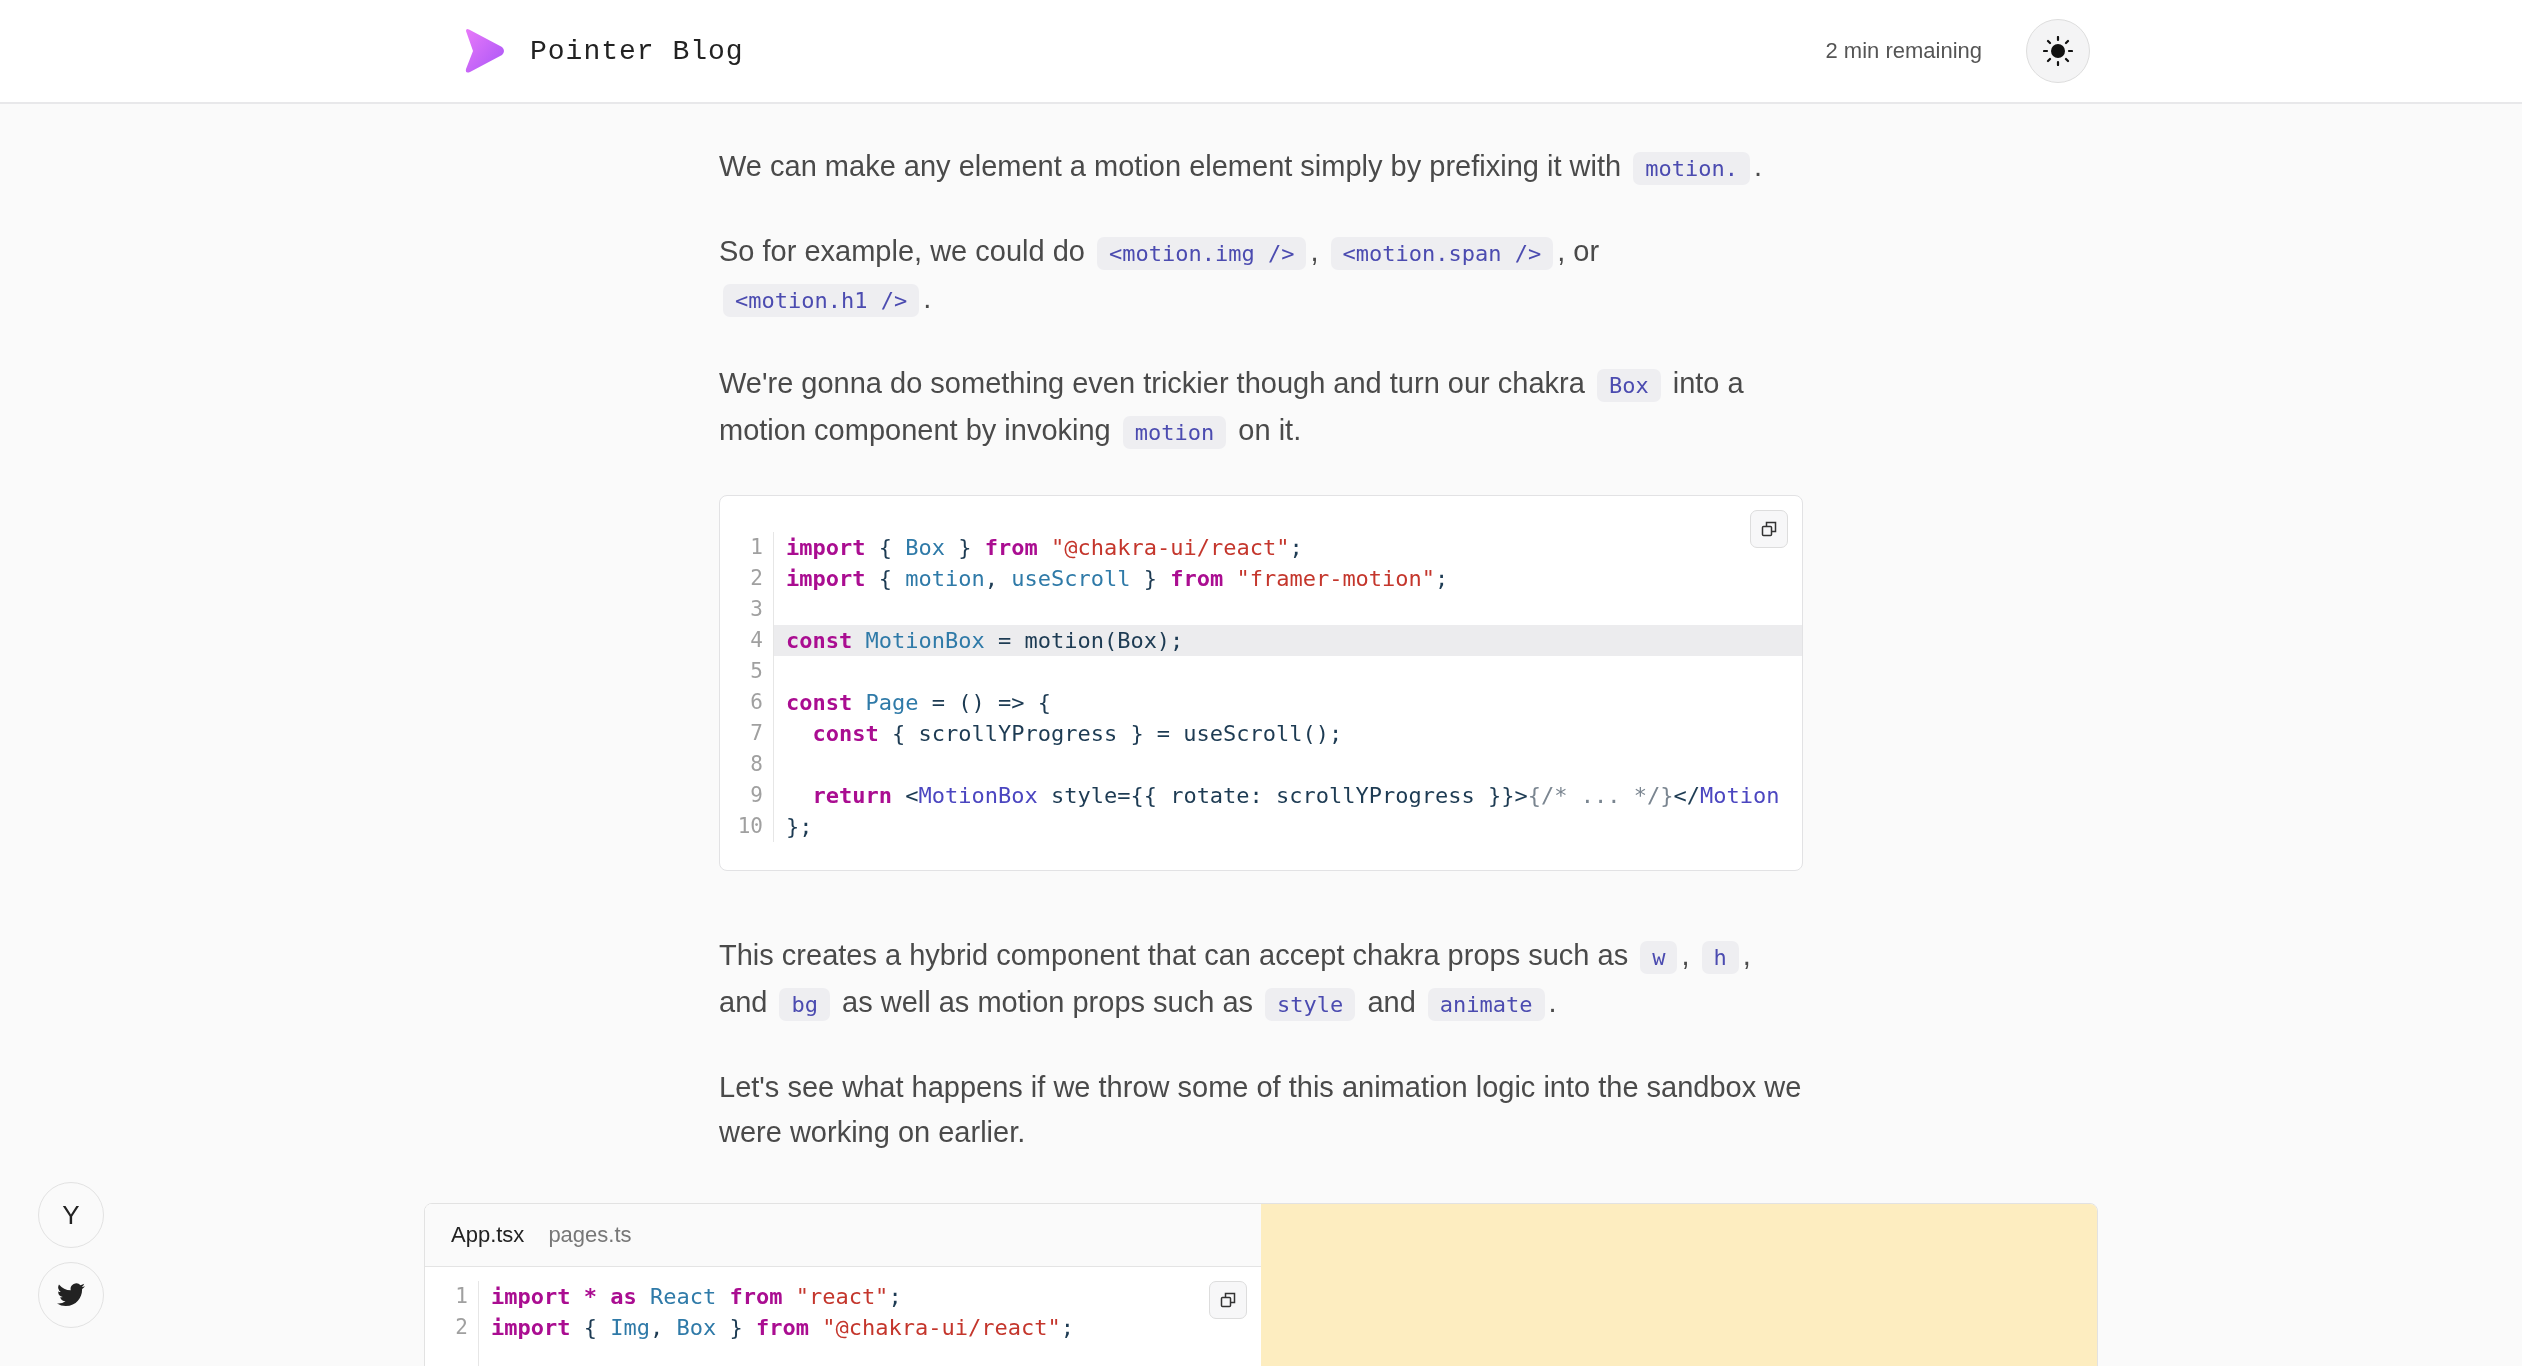  What do you see at coordinates (1295, 796) in the screenshot?
I see `code-line: return <MotionBox style={{ rotate: scrollYProgress }}>{/* ... */}</Motion` at bounding box center [1295, 796].